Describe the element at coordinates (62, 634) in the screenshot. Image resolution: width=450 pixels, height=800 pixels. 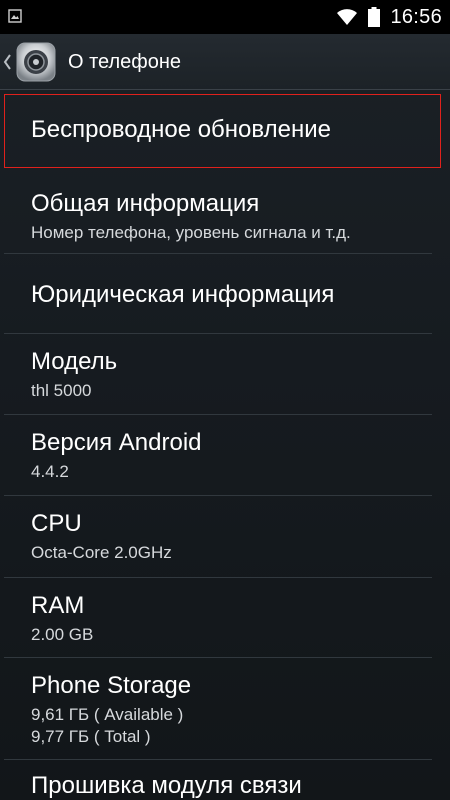
I see `item-summary: 2.00 GB` at that location.